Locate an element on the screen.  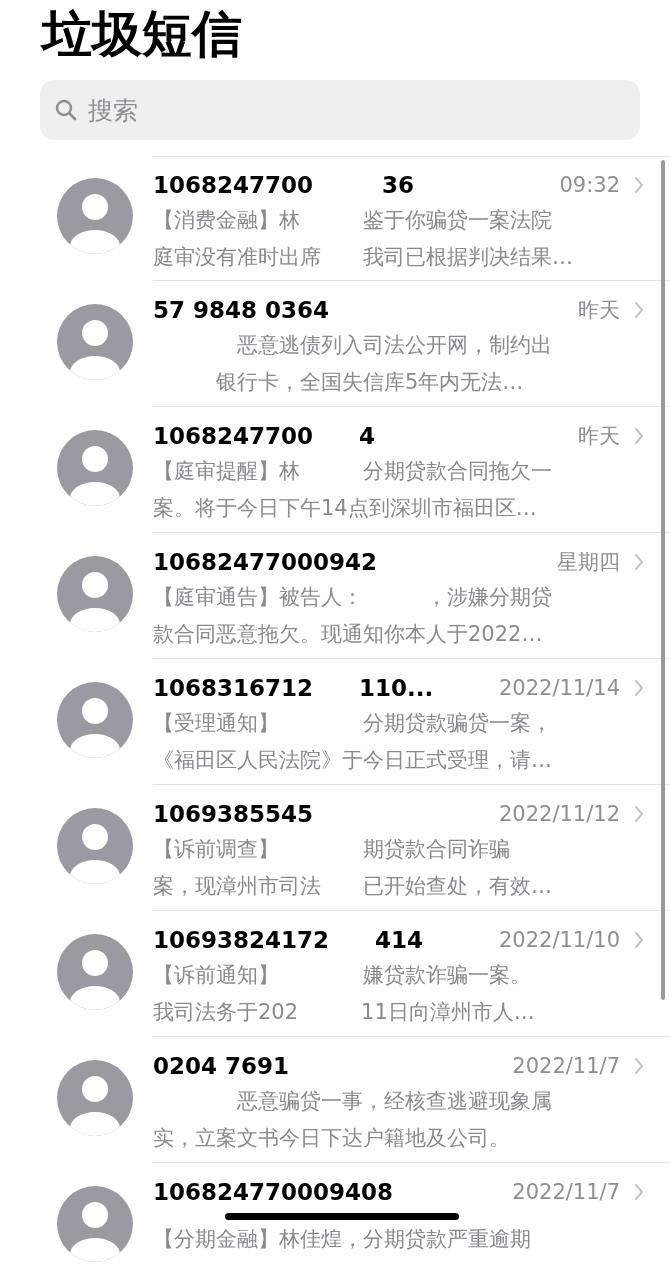
sender-number: 1068247700 36 is located at coordinates (284, 185).